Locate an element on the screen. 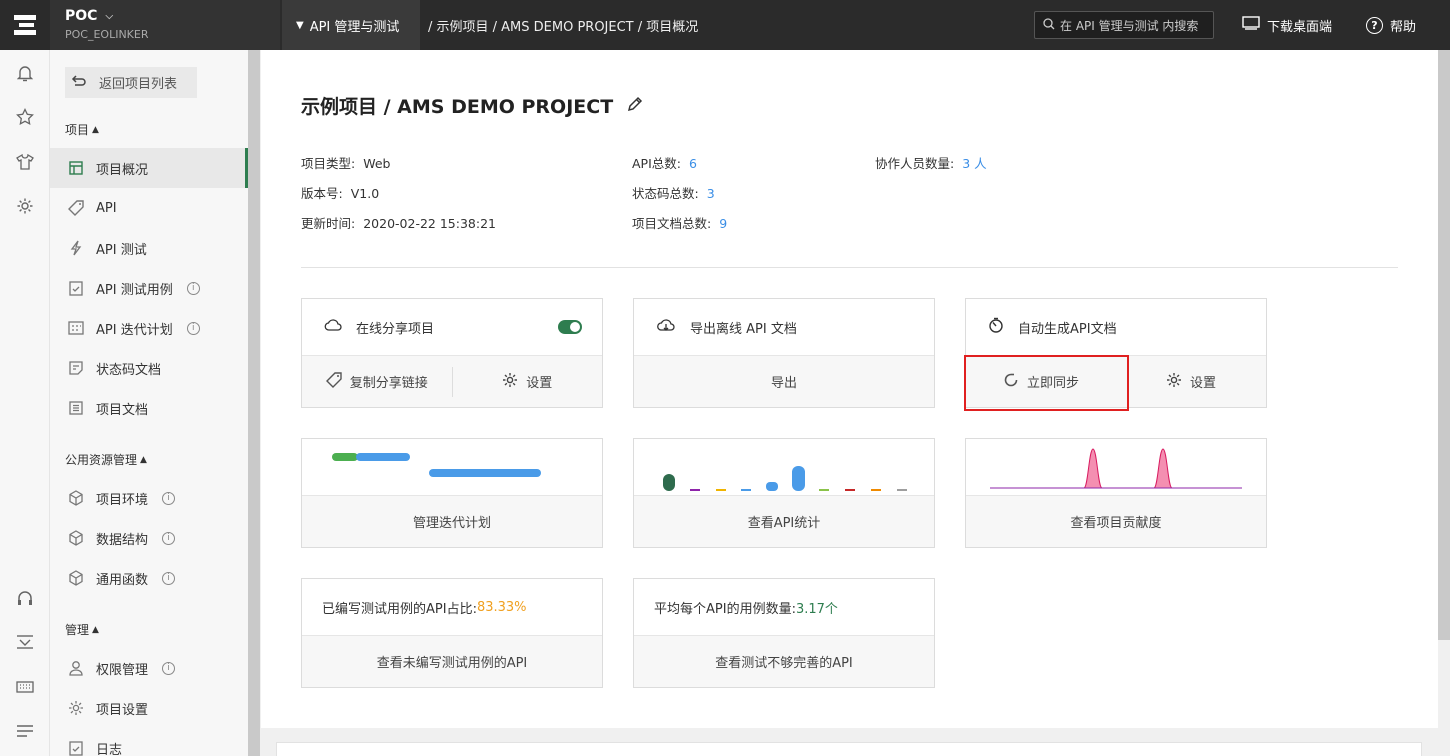 The image size is (1450, 756). sidebar-item-api: API is located at coordinates (149, 208).